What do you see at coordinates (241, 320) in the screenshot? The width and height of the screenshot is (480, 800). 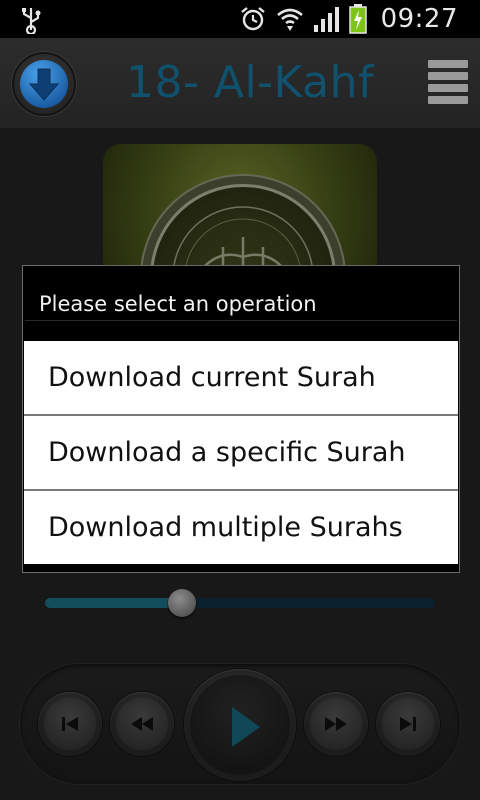 I see `dialog-divider` at bounding box center [241, 320].